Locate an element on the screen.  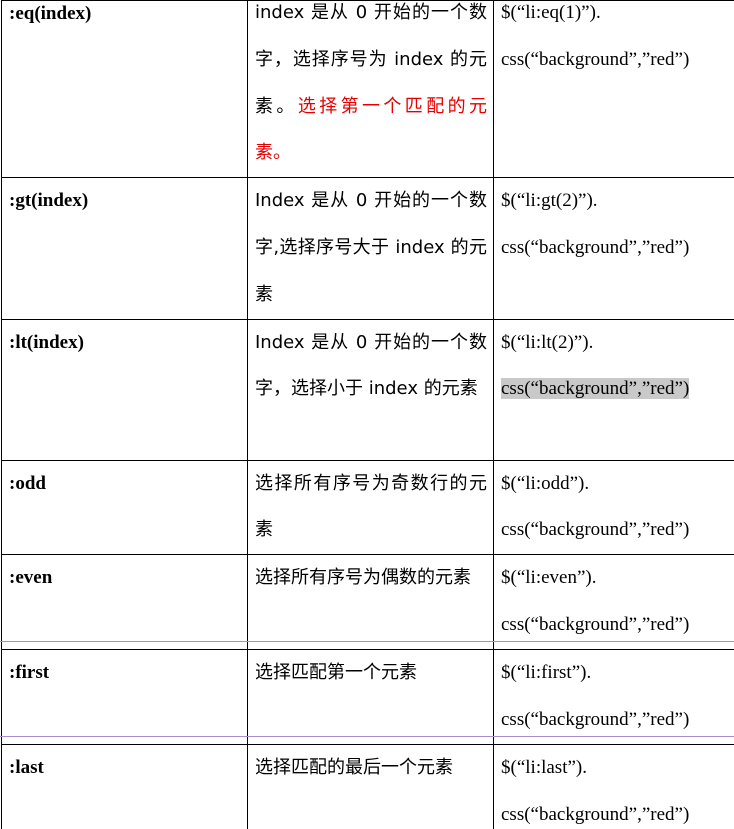
description-cell: 选择匹配第一个元素 is located at coordinates (370, 696).